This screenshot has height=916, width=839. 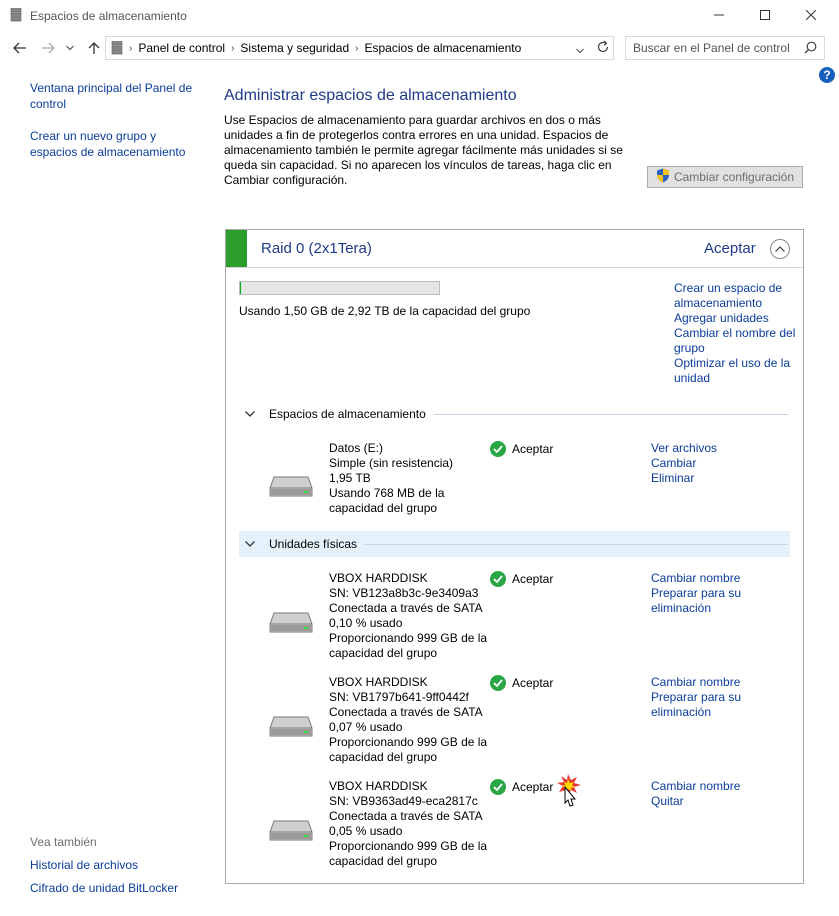 I want to click on title-bar: Espacios de almacenamiento, so click(x=419, y=16).